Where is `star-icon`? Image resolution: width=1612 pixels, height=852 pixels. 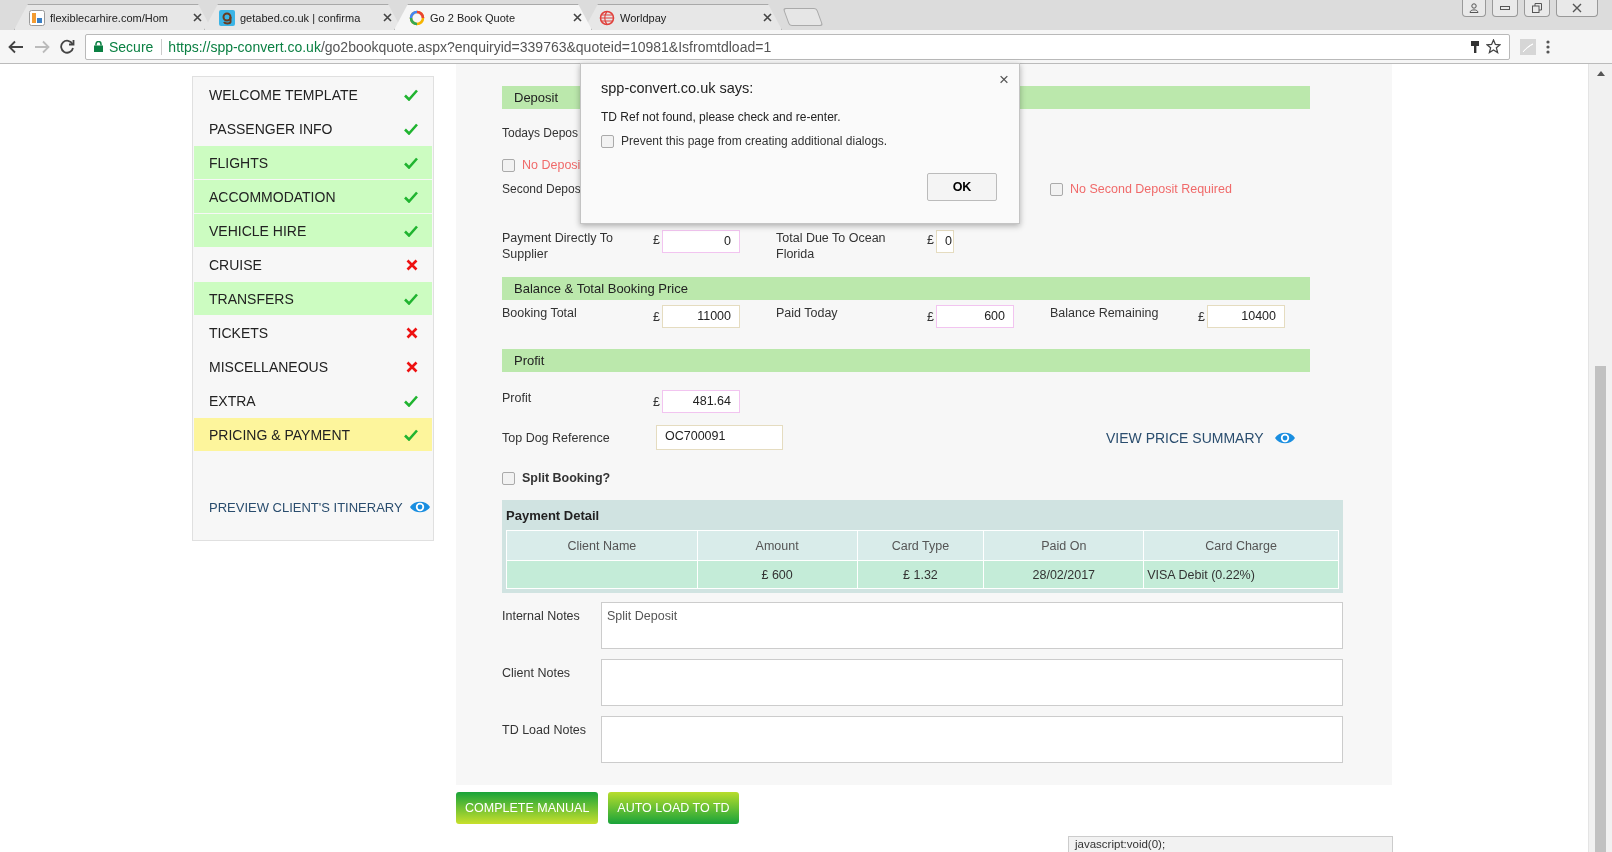
star-icon is located at coordinates (1493, 46).